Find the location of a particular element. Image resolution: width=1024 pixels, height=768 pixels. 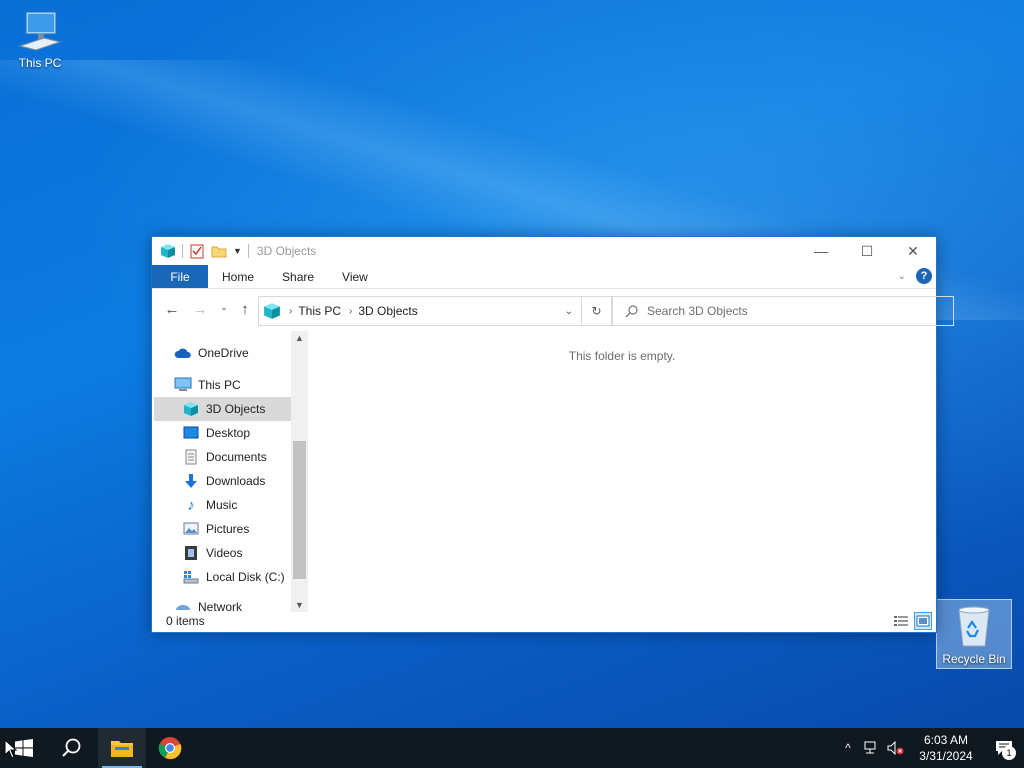

documents-icon is located at coordinates (191, 457).